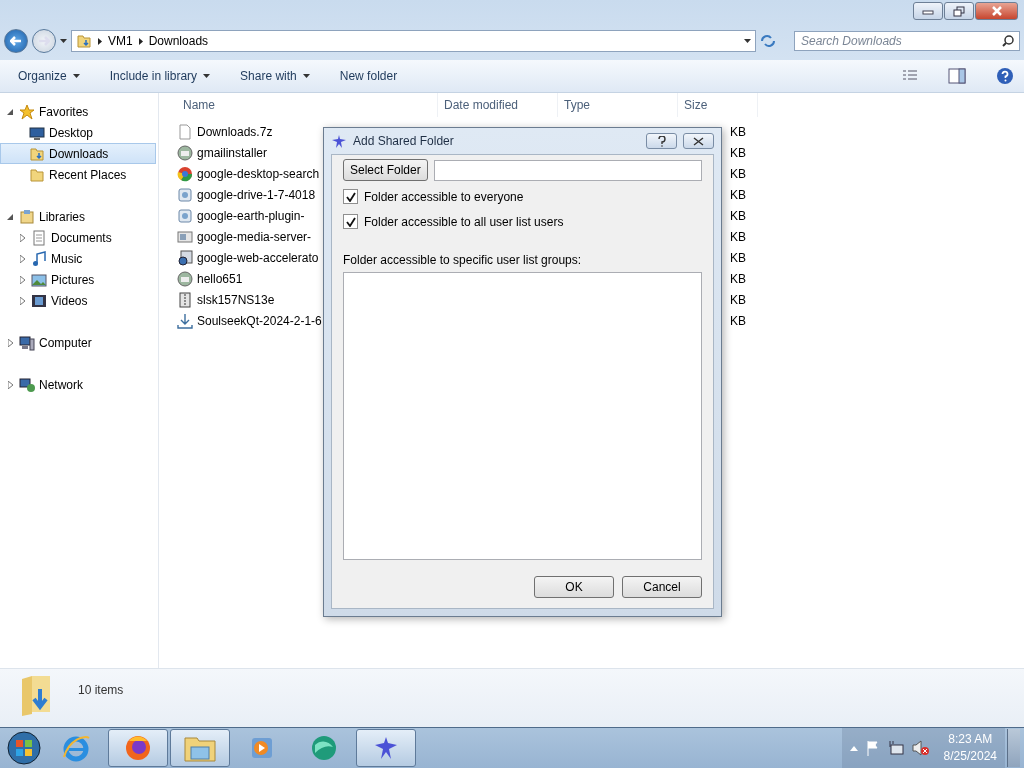 This screenshot has width=1024, height=768. What do you see at coordinates (78, 300) in the screenshot?
I see `sidebar-item: Videos` at bounding box center [78, 300].